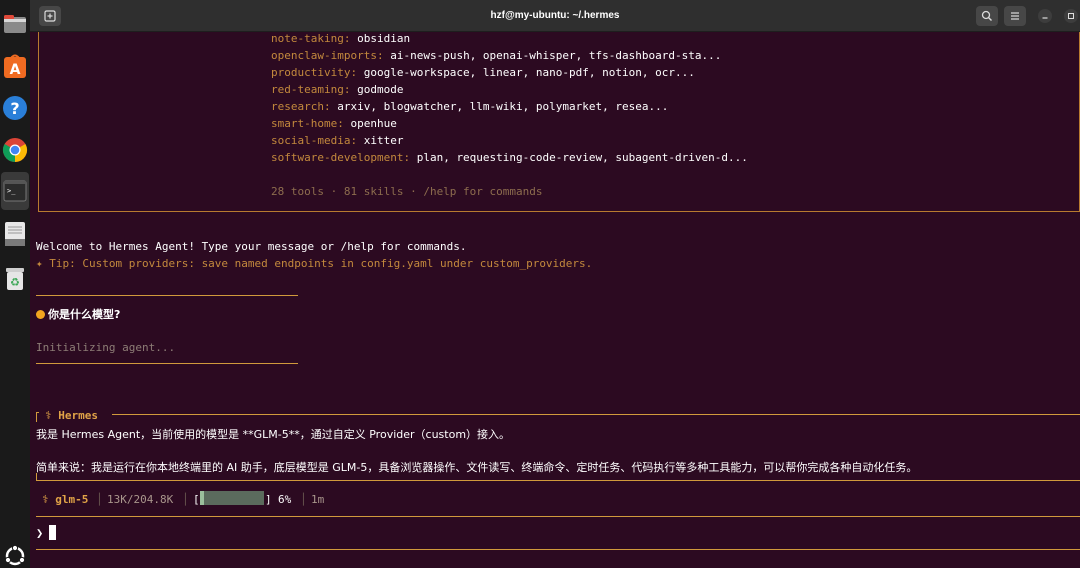 The width and height of the screenshot is (1080, 568). I want to click on title-bar: hzf@my-ubuntu: ~/.hermes, so click(555, 16).